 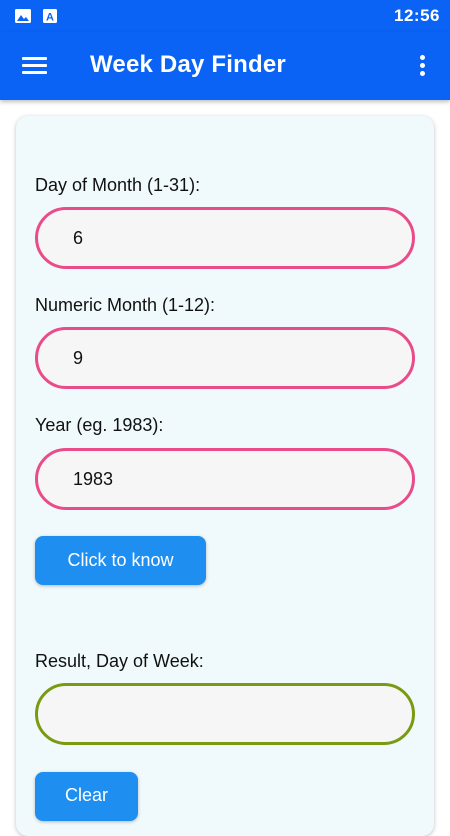 What do you see at coordinates (225, 479) in the screenshot?
I see `year-input: 1983` at bounding box center [225, 479].